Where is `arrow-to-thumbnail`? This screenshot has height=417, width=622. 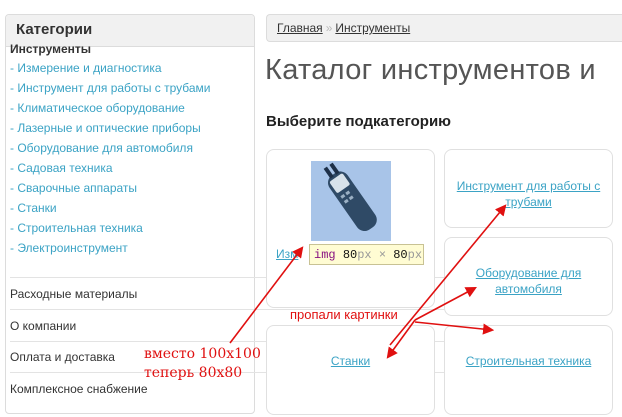
arrow-to-thumbnail is located at coordinates (266, 295).